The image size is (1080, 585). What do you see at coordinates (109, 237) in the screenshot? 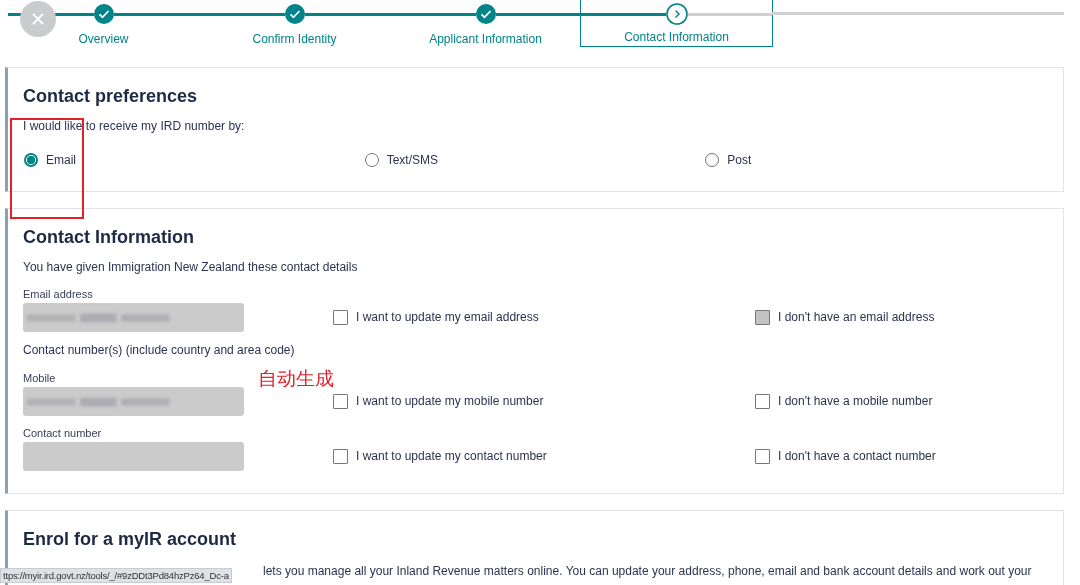
I see `section-title: Contact Information` at bounding box center [109, 237].